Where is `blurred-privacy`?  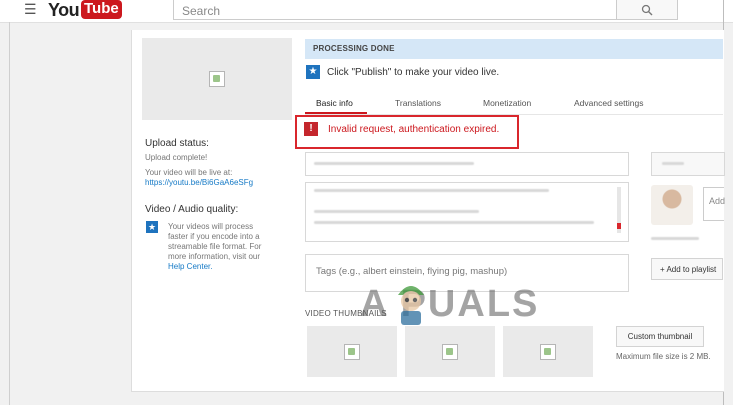
blurred-privacy is located at coordinates (673, 163).